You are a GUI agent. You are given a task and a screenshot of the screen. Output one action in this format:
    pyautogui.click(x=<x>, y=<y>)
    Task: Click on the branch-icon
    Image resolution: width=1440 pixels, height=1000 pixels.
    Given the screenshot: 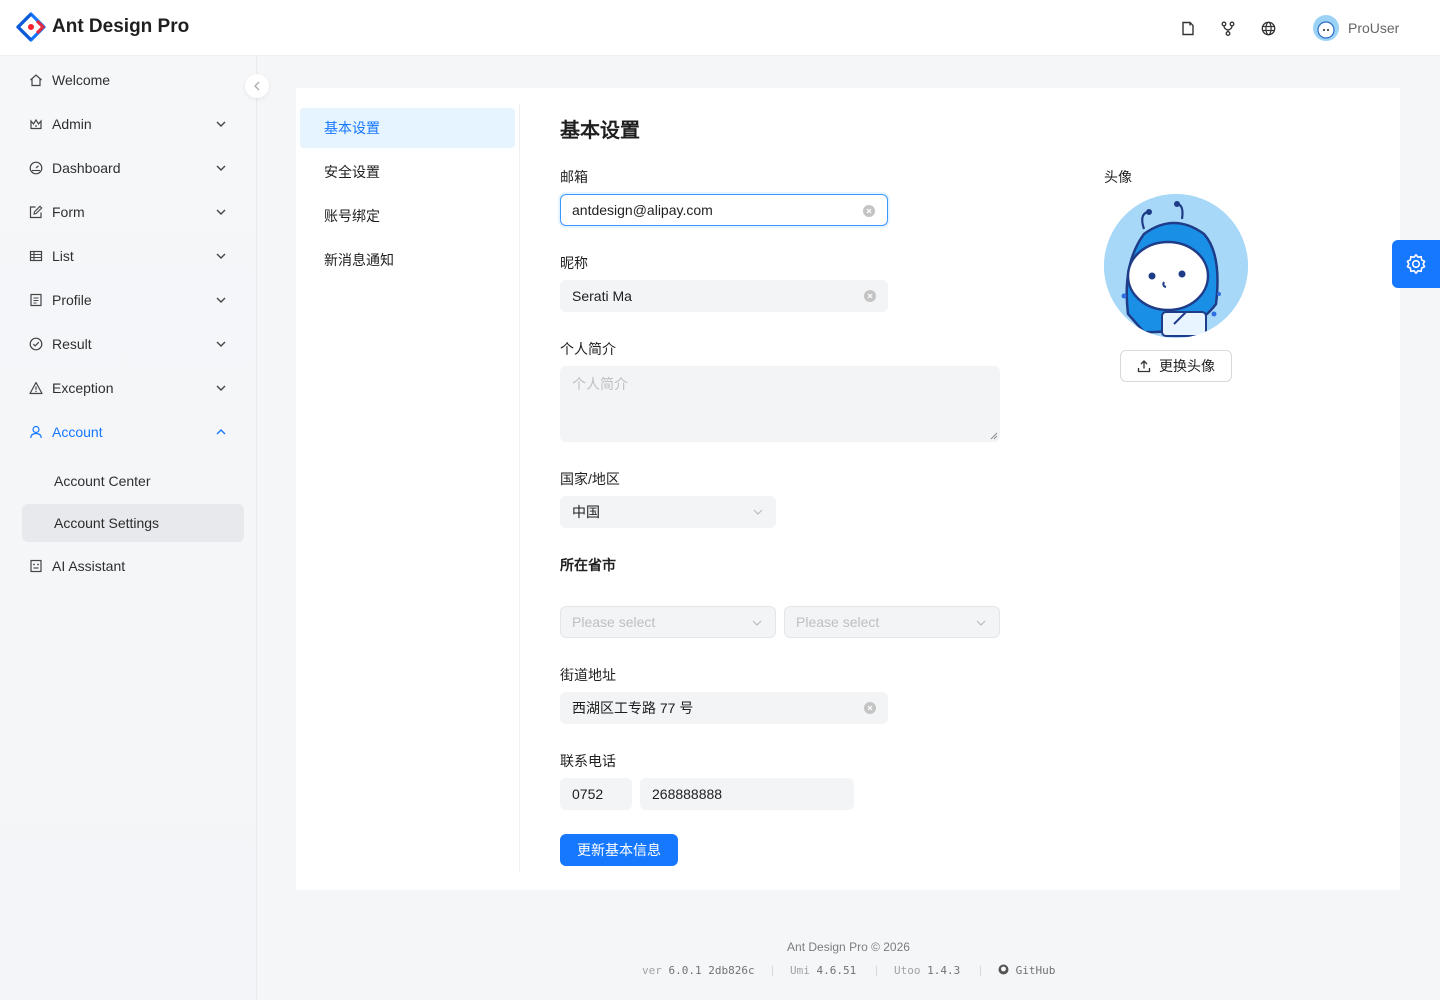 What is the action you would take?
    pyautogui.click(x=1228, y=28)
    